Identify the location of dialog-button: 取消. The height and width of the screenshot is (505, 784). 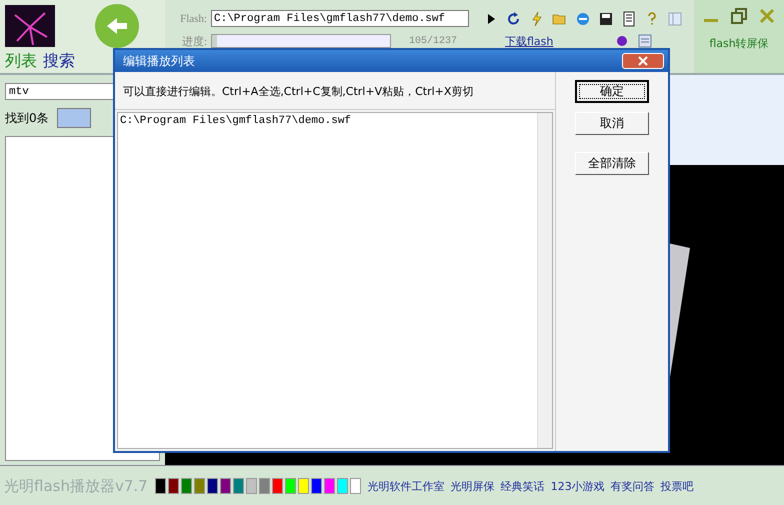
(612, 123).